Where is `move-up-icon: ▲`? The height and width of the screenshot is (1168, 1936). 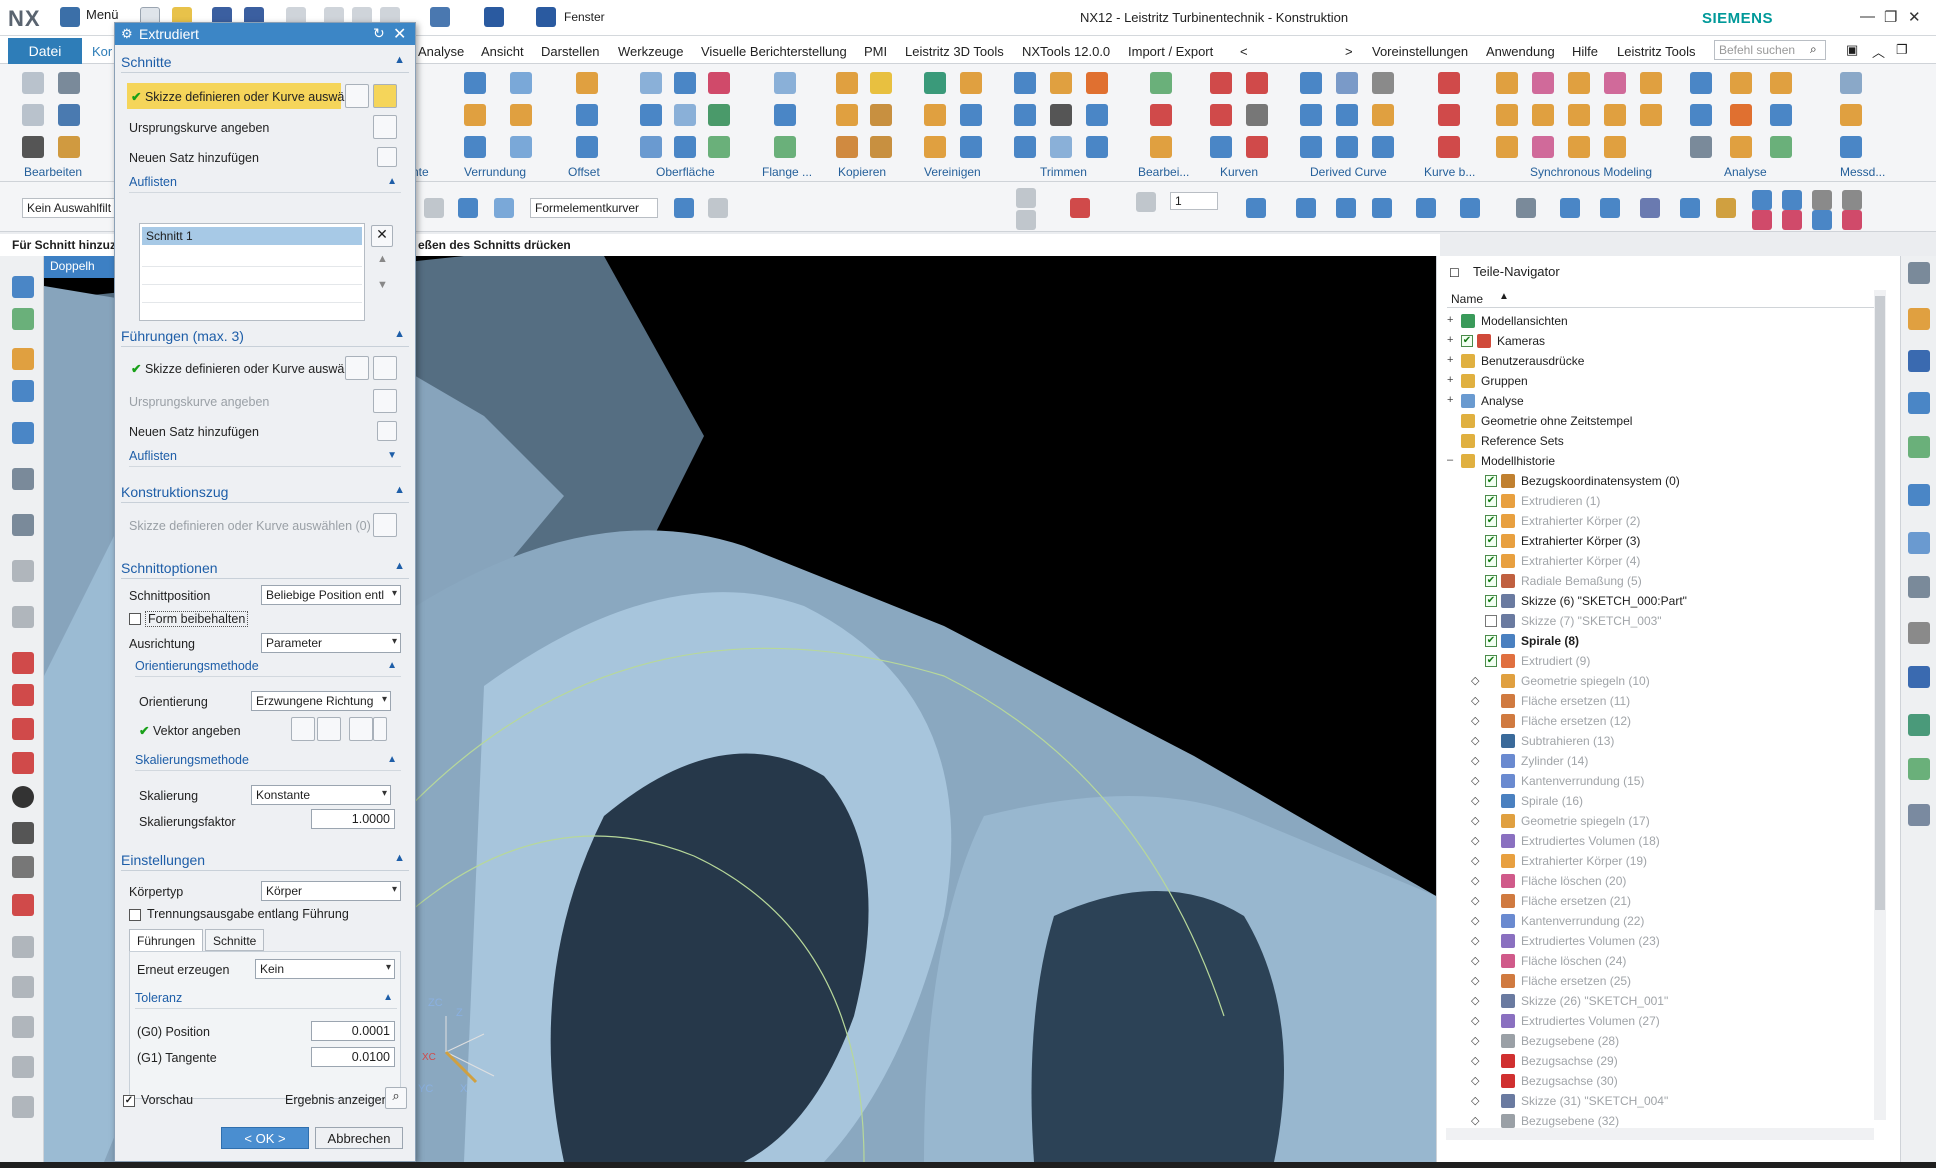 move-up-icon: ▲ is located at coordinates (382, 259).